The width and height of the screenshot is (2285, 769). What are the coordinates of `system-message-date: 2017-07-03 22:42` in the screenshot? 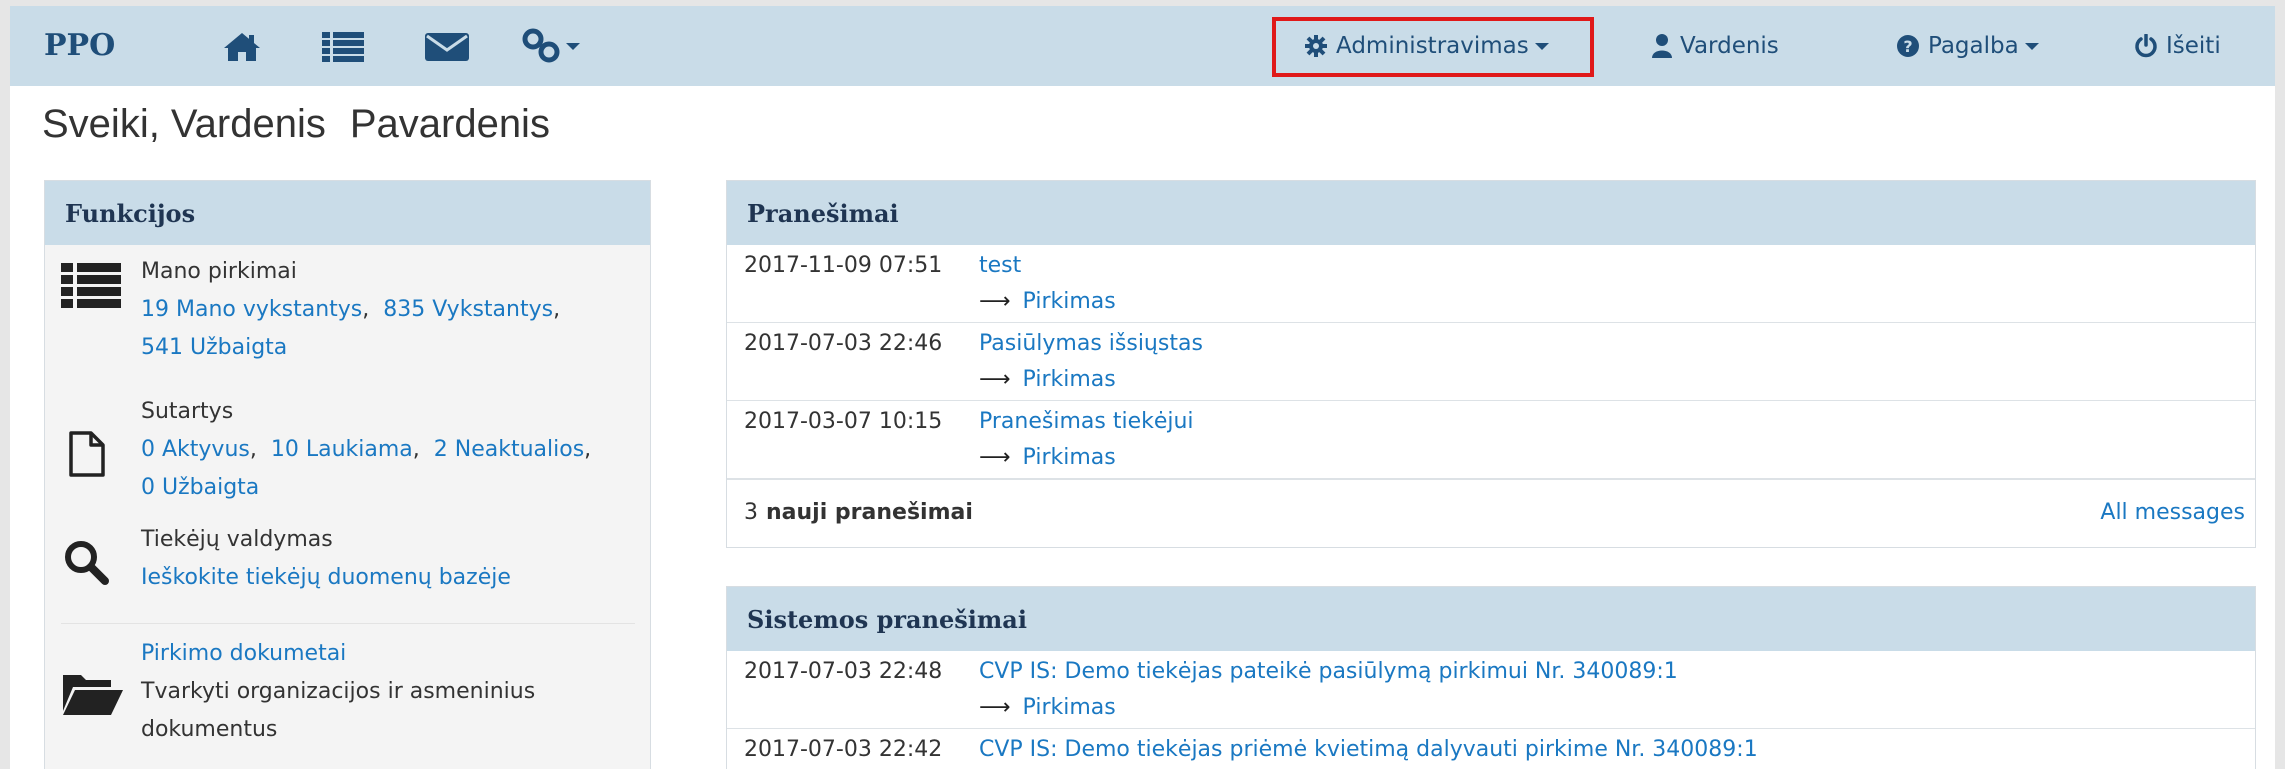 It's located at (843, 749).